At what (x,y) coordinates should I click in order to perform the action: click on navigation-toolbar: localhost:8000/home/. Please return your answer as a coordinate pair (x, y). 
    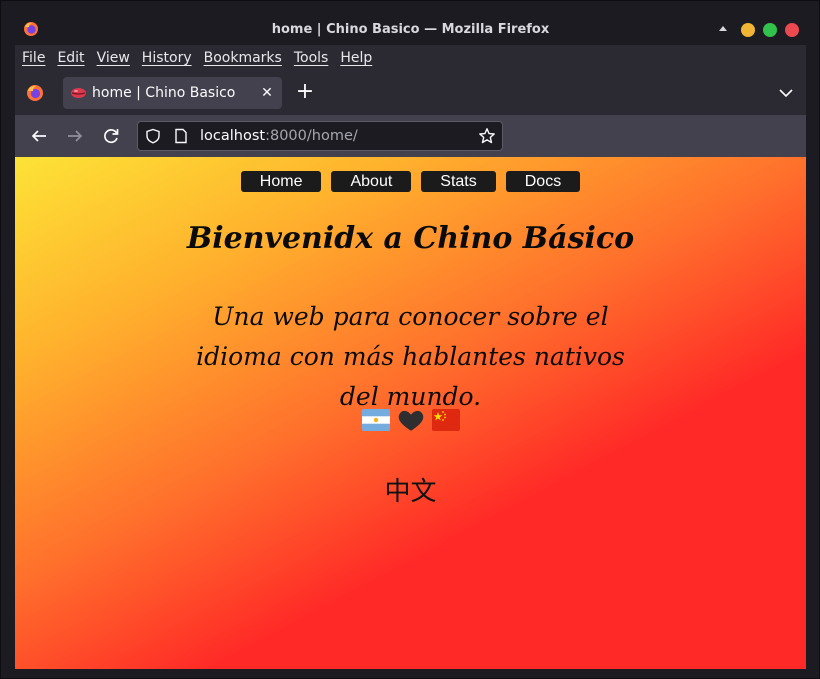
    Looking at the image, I should click on (410, 136).